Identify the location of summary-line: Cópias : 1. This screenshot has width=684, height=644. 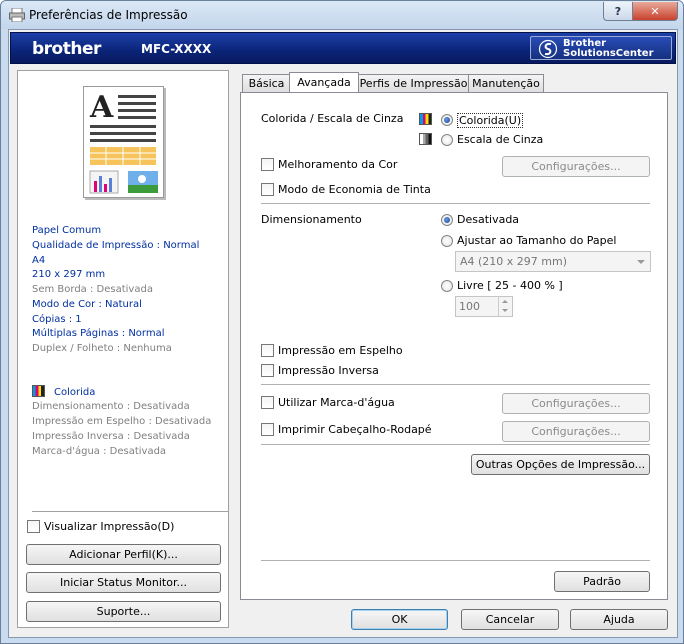
(57, 319).